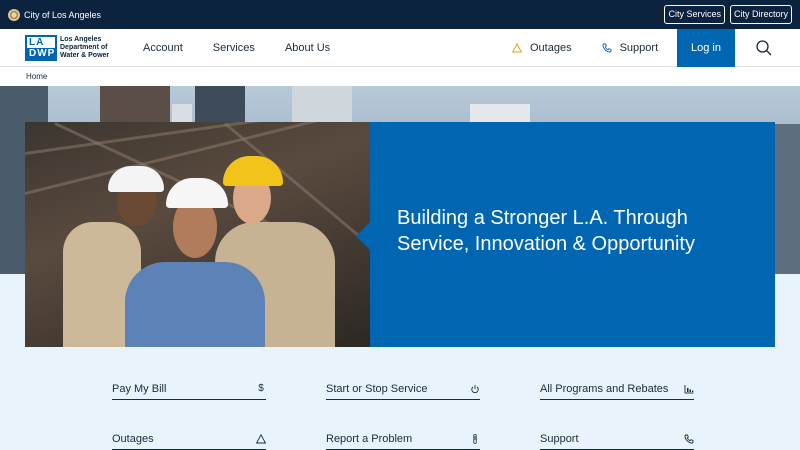  Describe the element at coordinates (369, 438) in the screenshot. I see `quick-link-label: Report a Problem` at that location.